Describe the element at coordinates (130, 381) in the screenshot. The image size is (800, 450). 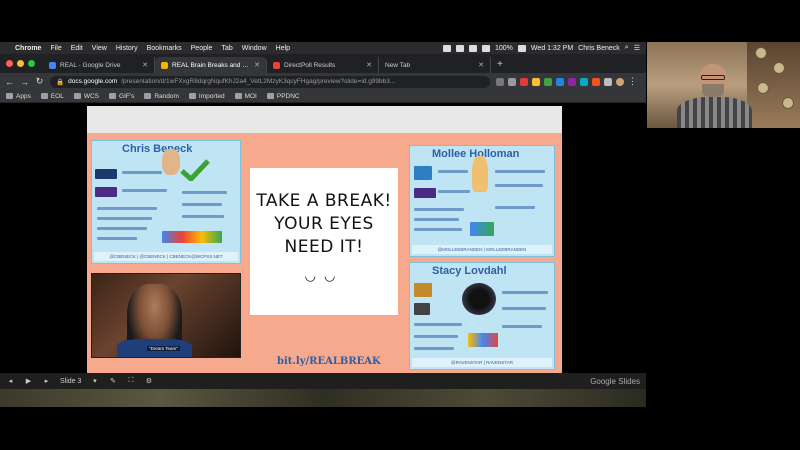
I see `fullscreen-icon: ⛶` at that location.